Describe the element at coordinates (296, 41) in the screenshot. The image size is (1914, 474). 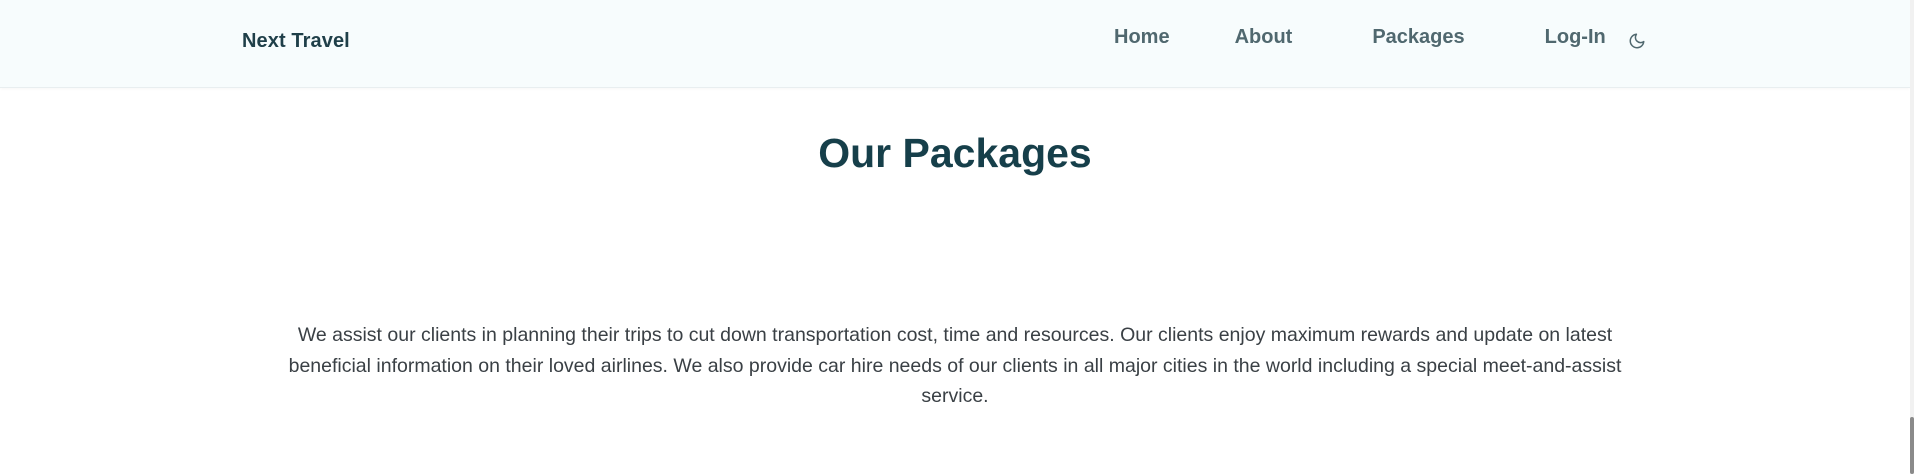
I see `brand-logo: Next Travel` at that location.